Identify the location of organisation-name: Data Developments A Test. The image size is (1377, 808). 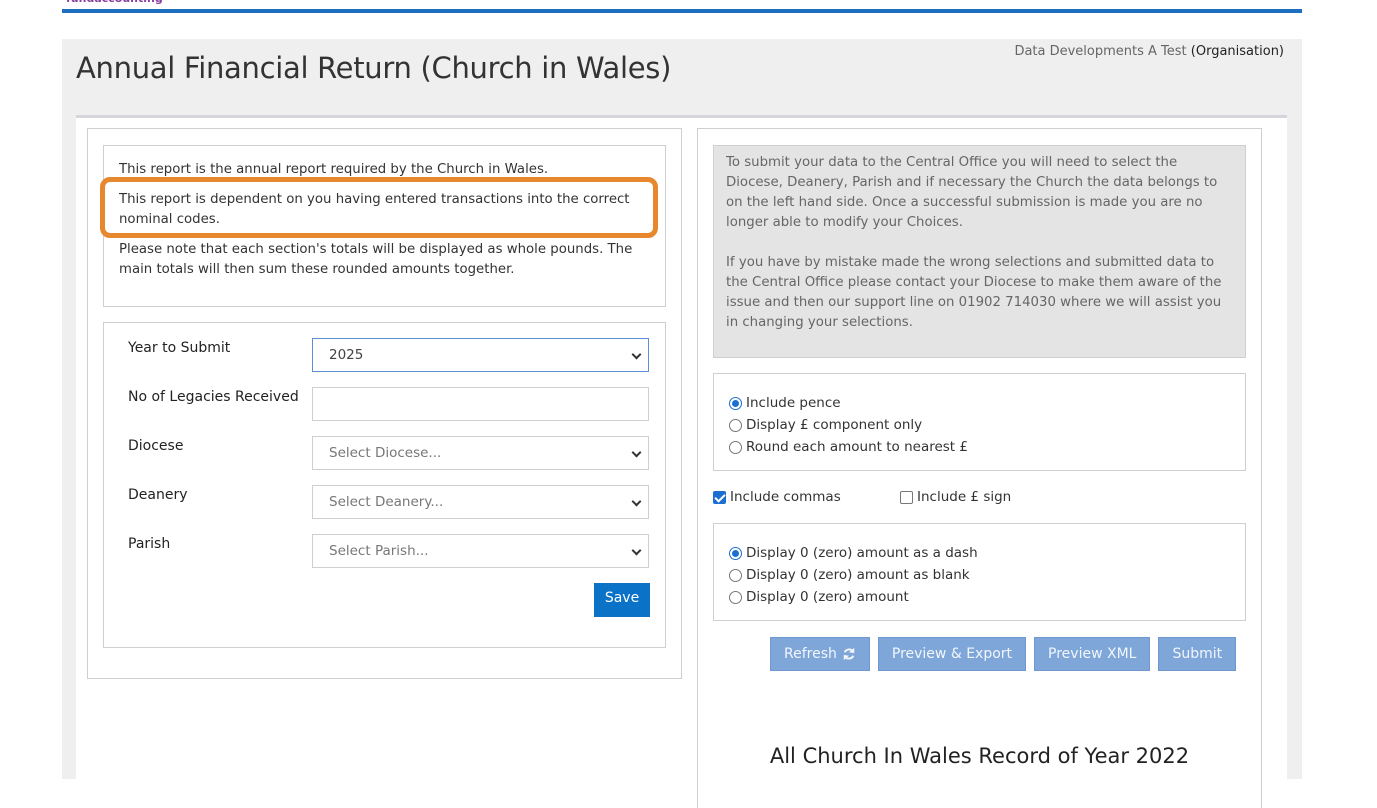
(1100, 51).